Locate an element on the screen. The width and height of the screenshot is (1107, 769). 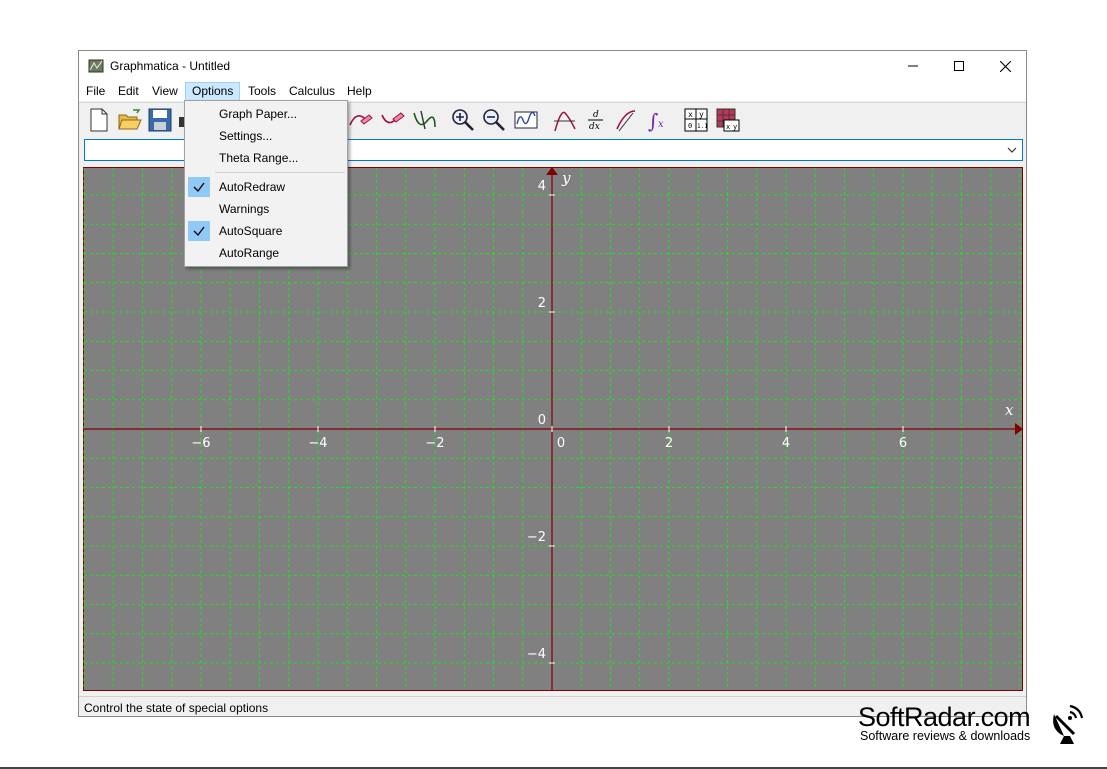
tangent-button is located at coordinates (564, 120).